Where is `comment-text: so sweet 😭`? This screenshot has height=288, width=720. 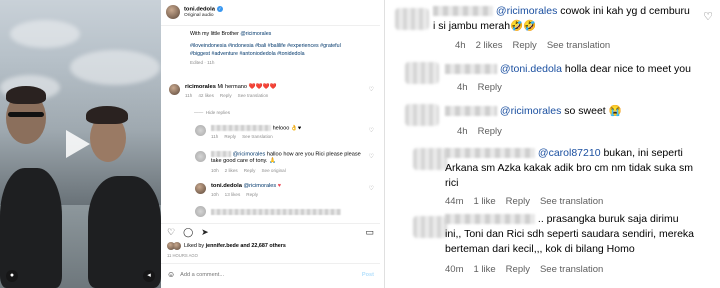 comment-text: so sweet 😭 is located at coordinates (593, 111).